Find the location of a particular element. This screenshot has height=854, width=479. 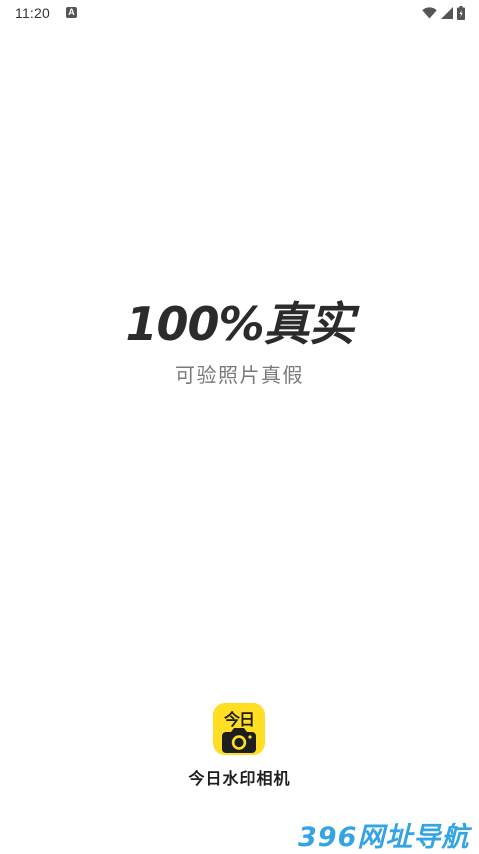

battery-icon is located at coordinates (461, 13).